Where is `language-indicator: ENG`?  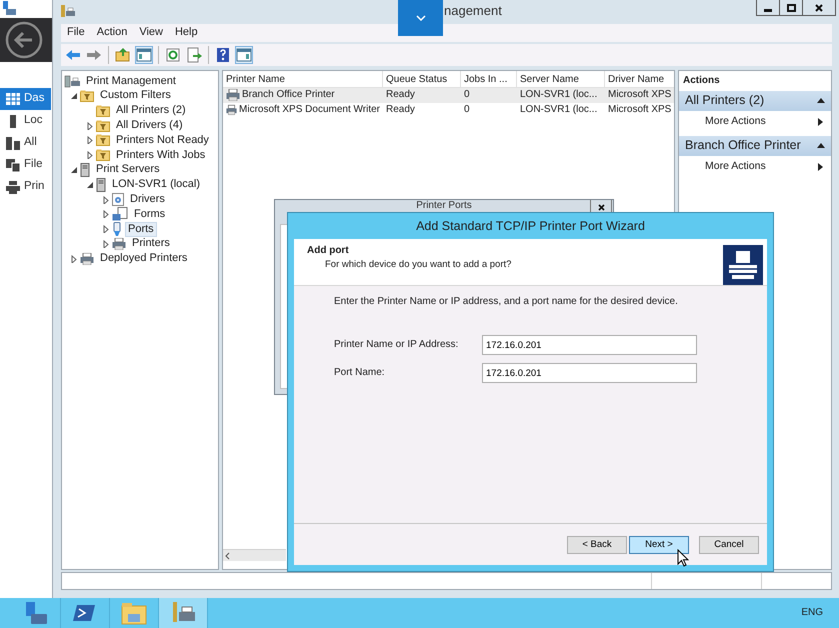
language-indicator: ENG is located at coordinates (812, 613).